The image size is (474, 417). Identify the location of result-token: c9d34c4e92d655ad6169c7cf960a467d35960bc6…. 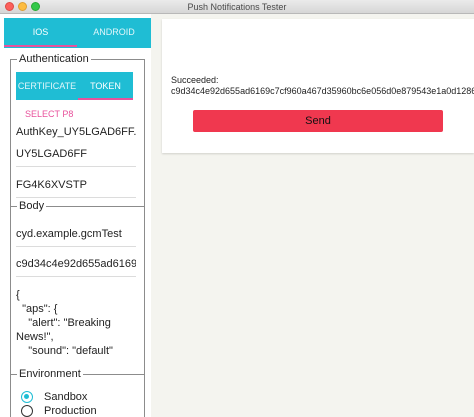
(322, 91).